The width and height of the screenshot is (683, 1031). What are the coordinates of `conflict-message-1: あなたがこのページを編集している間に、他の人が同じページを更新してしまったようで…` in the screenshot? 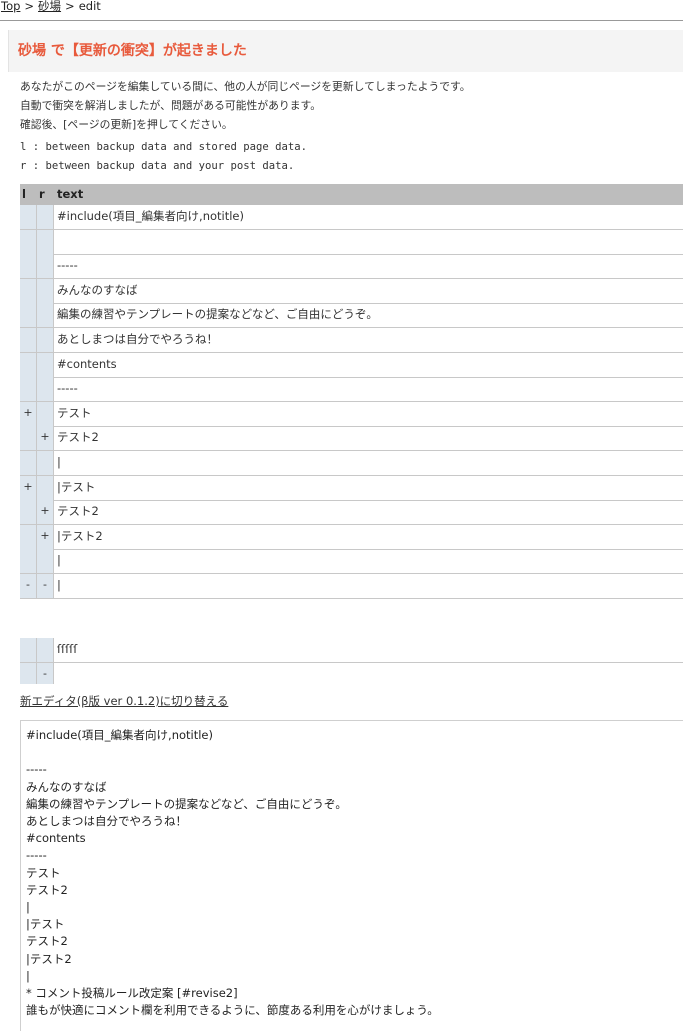 It's located at (245, 86).